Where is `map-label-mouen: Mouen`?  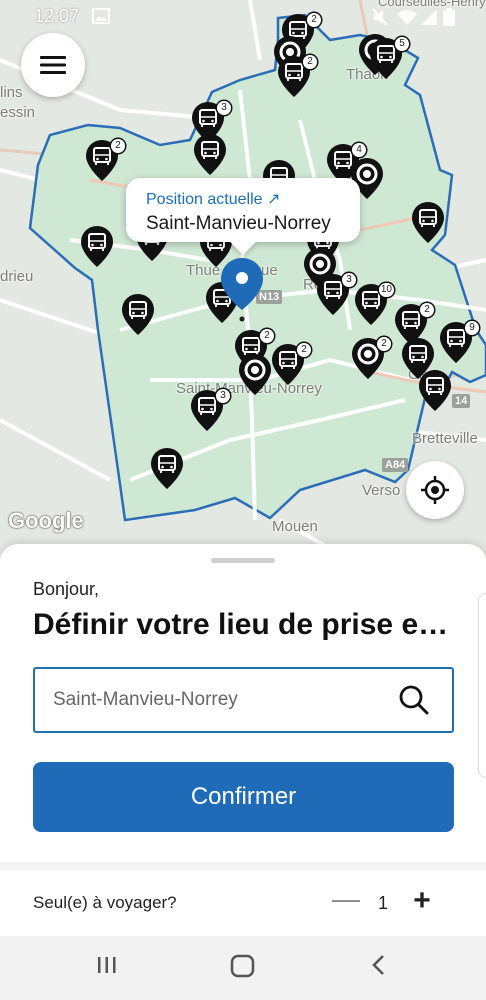
map-label-mouen: Mouen is located at coordinates (295, 526).